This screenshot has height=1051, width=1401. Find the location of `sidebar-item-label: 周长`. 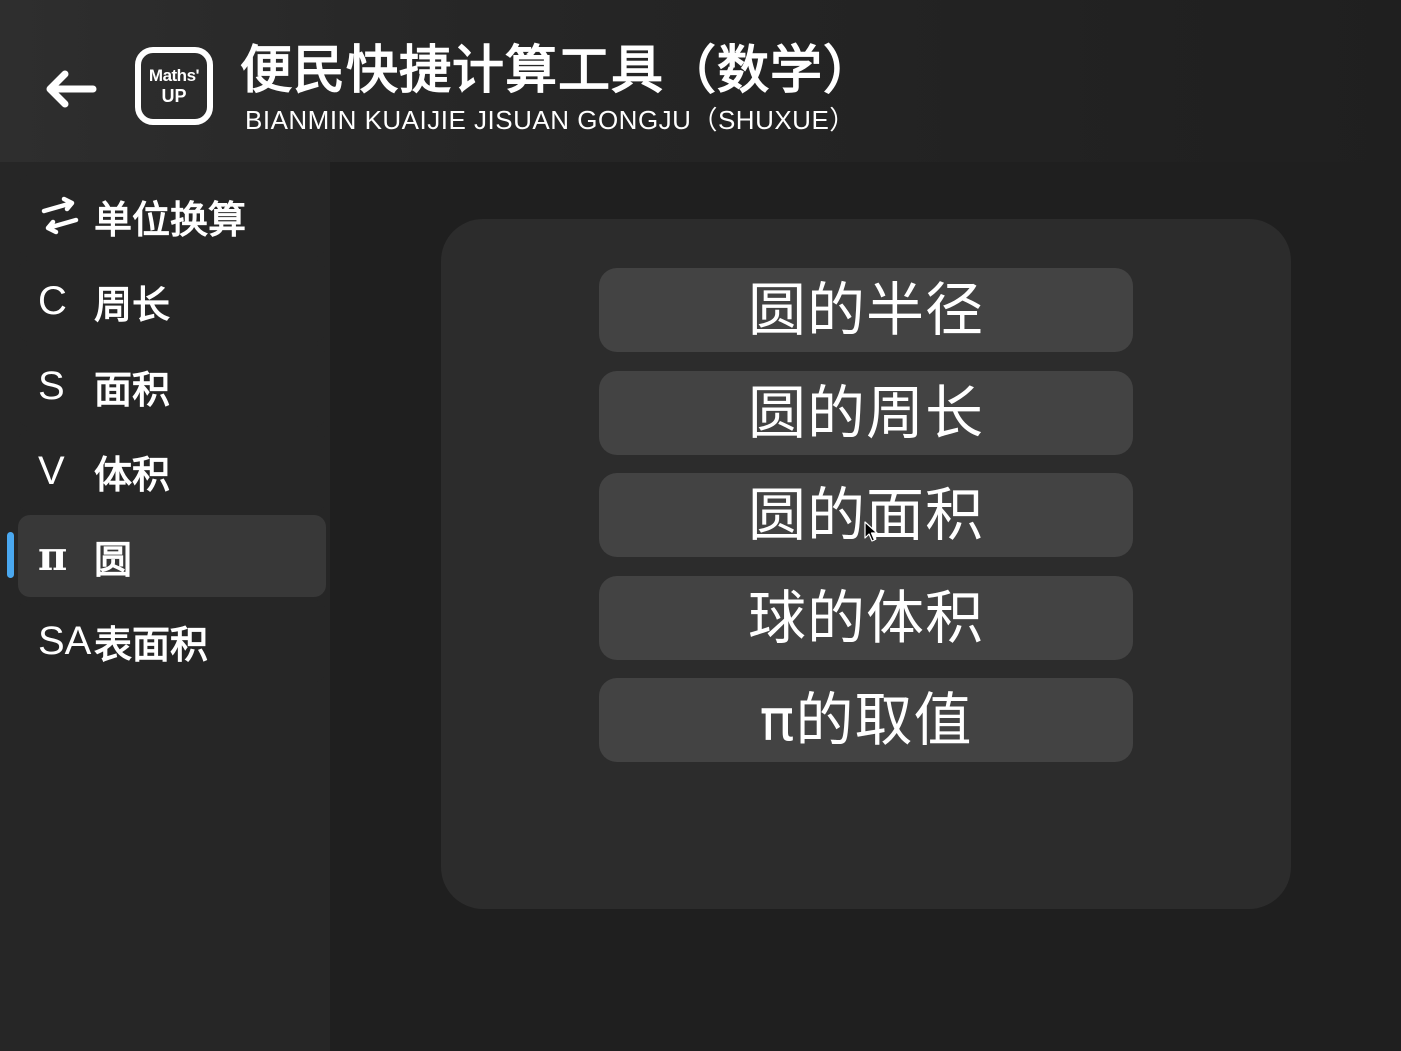

sidebar-item-label: 周长 is located at coordinates (132, 304).